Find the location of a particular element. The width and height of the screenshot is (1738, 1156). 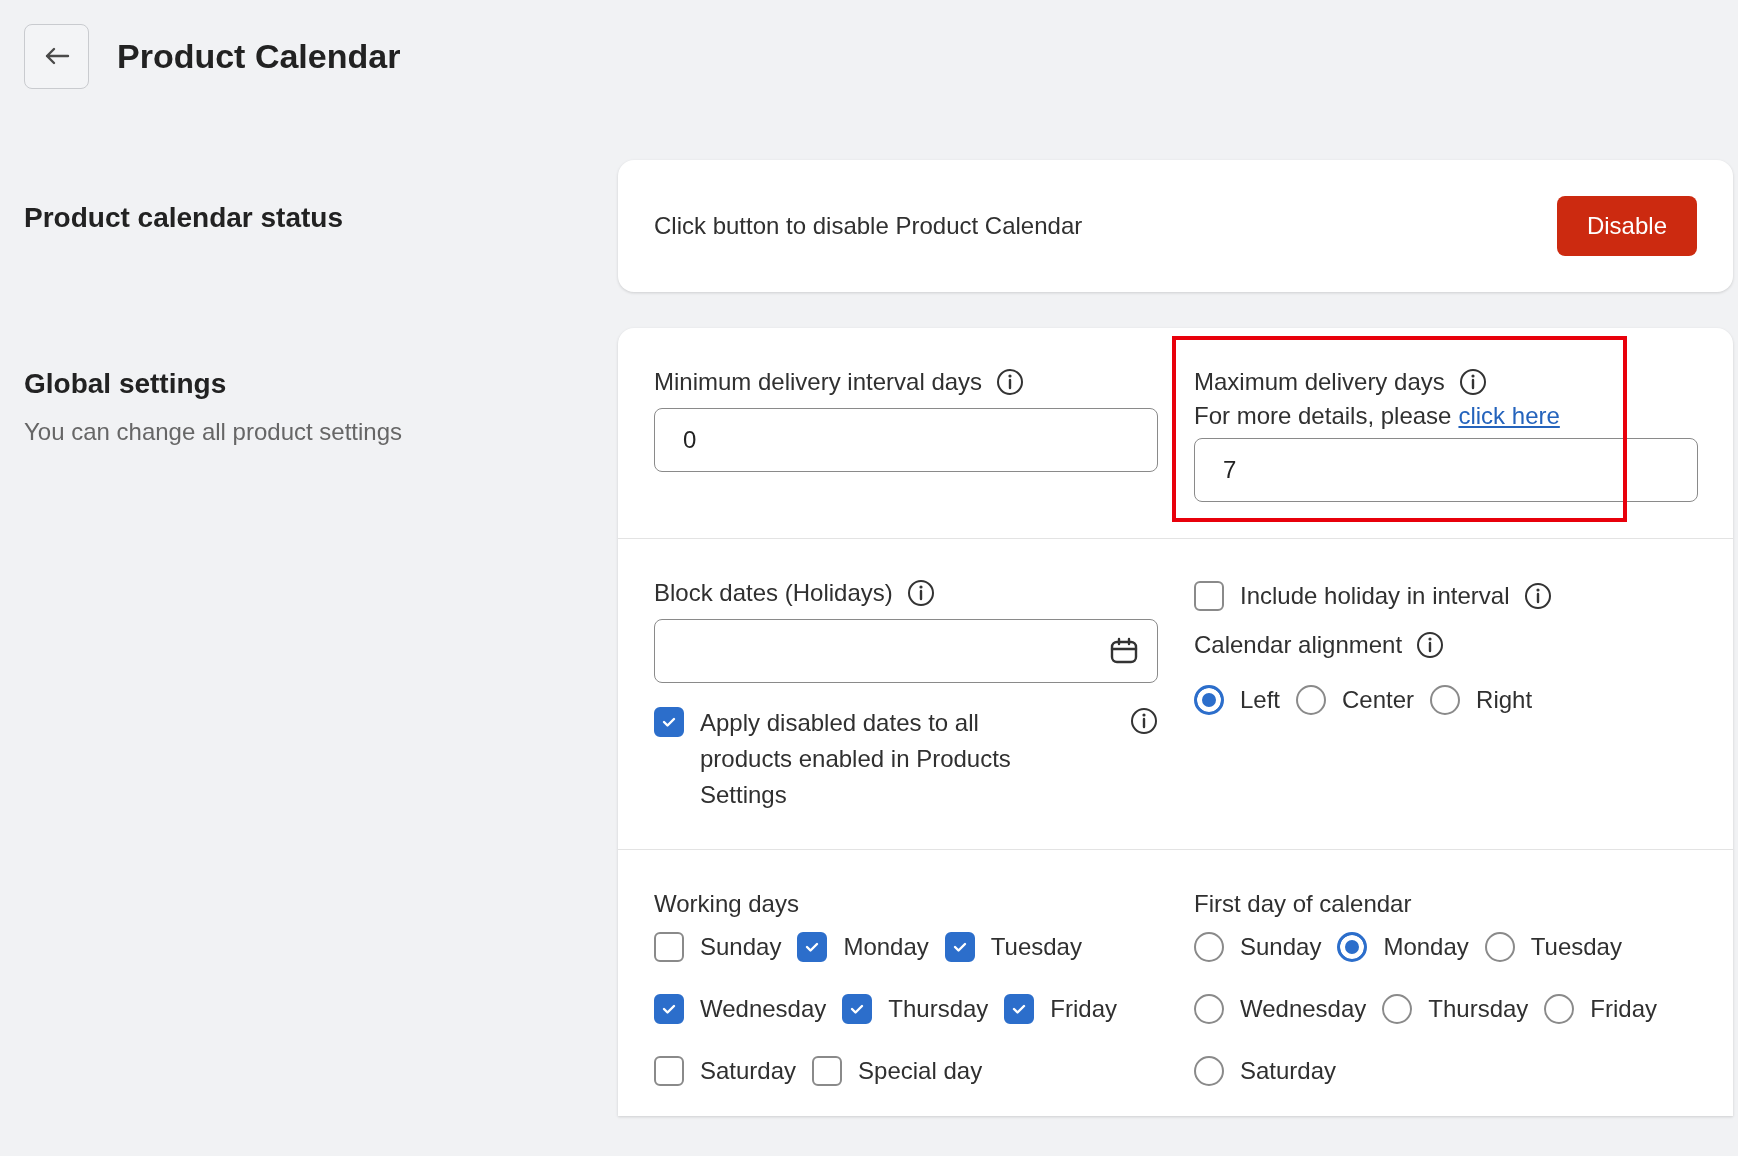

field-label: Block dates (Holidays) is located at coordinates (773, 593).